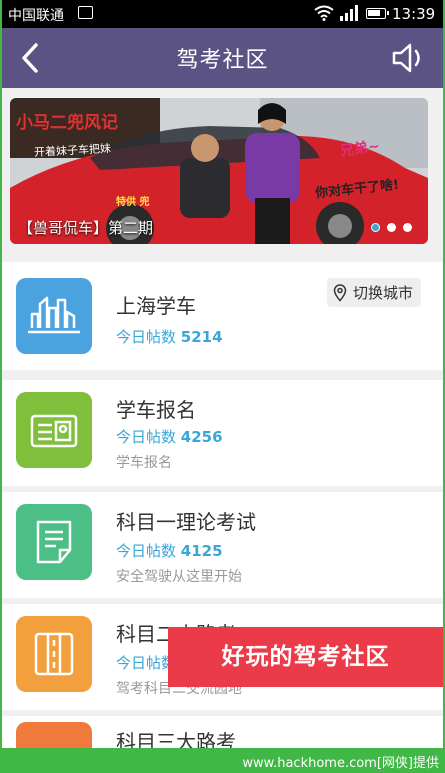 The image size is (445, 773). I want to click on status-bar: 中国联通 13:39, so click(222, 14).